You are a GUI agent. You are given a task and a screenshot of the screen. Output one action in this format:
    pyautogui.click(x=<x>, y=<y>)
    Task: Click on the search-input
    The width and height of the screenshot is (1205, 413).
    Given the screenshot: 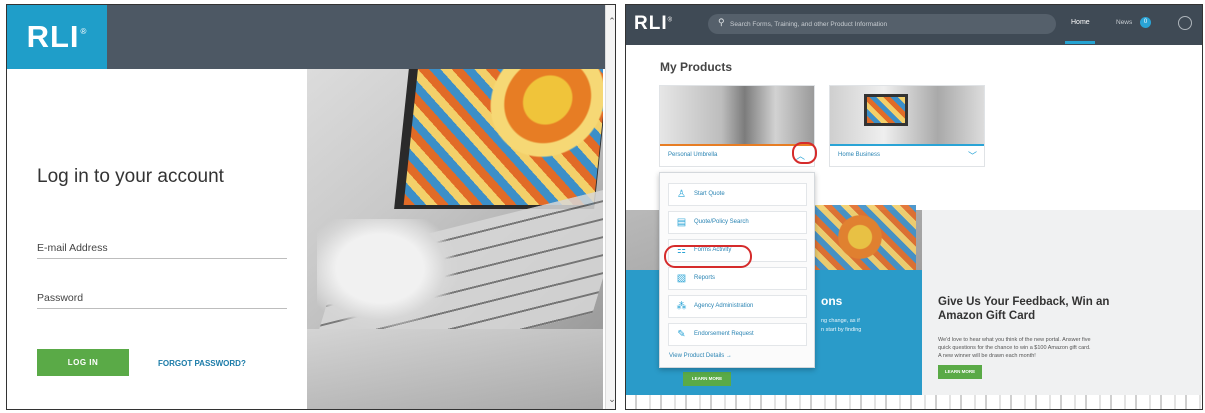 What is the action you would take?
    pyautogui.click(x=885, y=24)
    